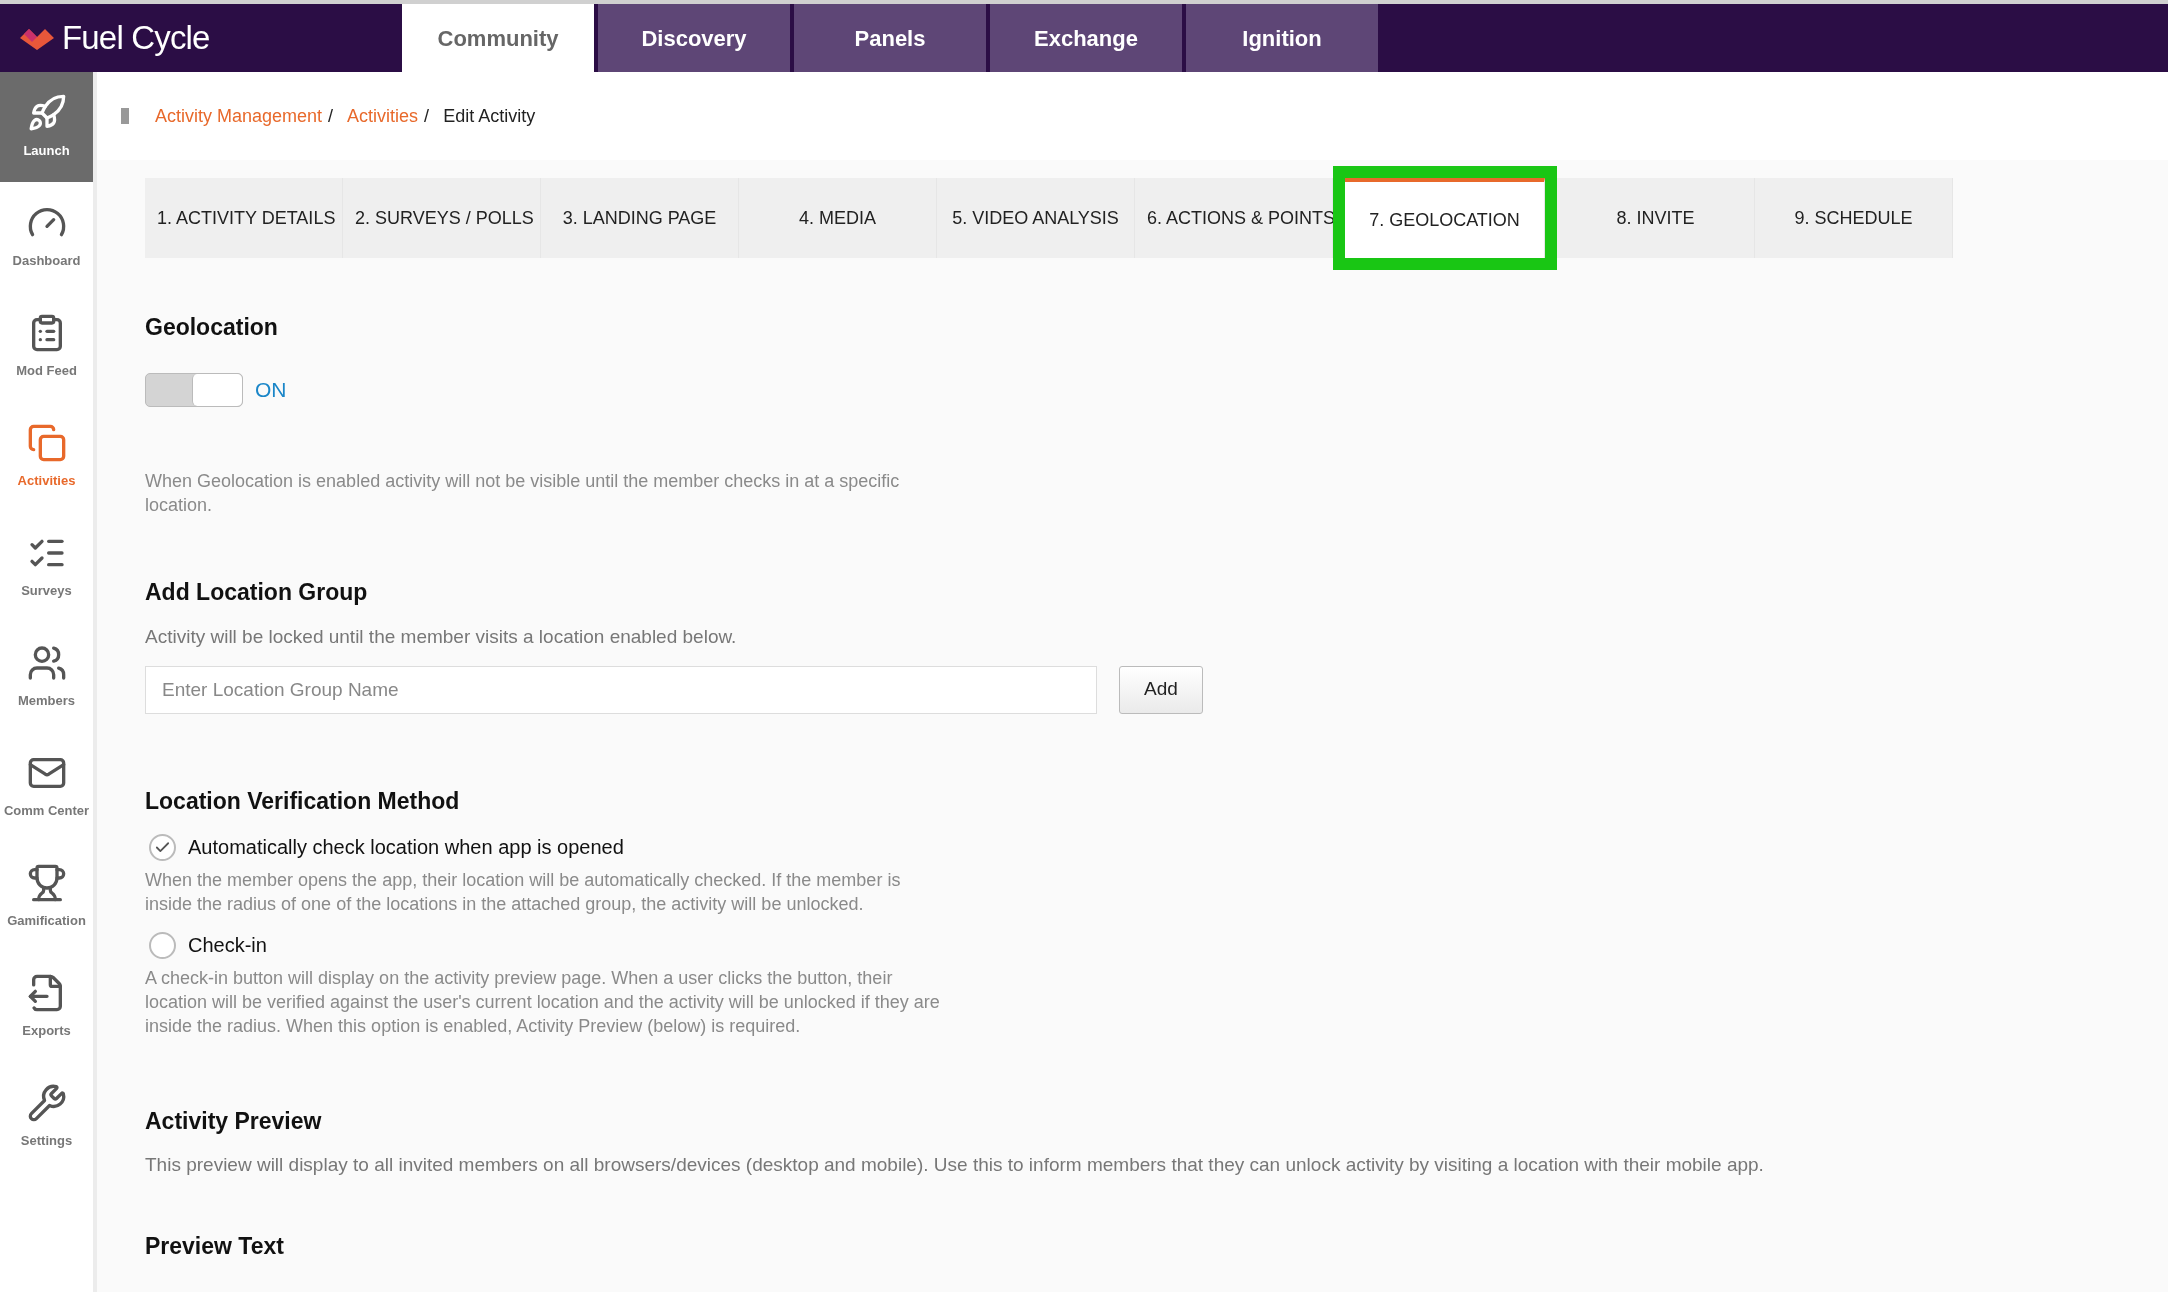 The height and width of the screenshot is (1292, 2168). I want to click on option-label: Check-in, so click(227, 945).